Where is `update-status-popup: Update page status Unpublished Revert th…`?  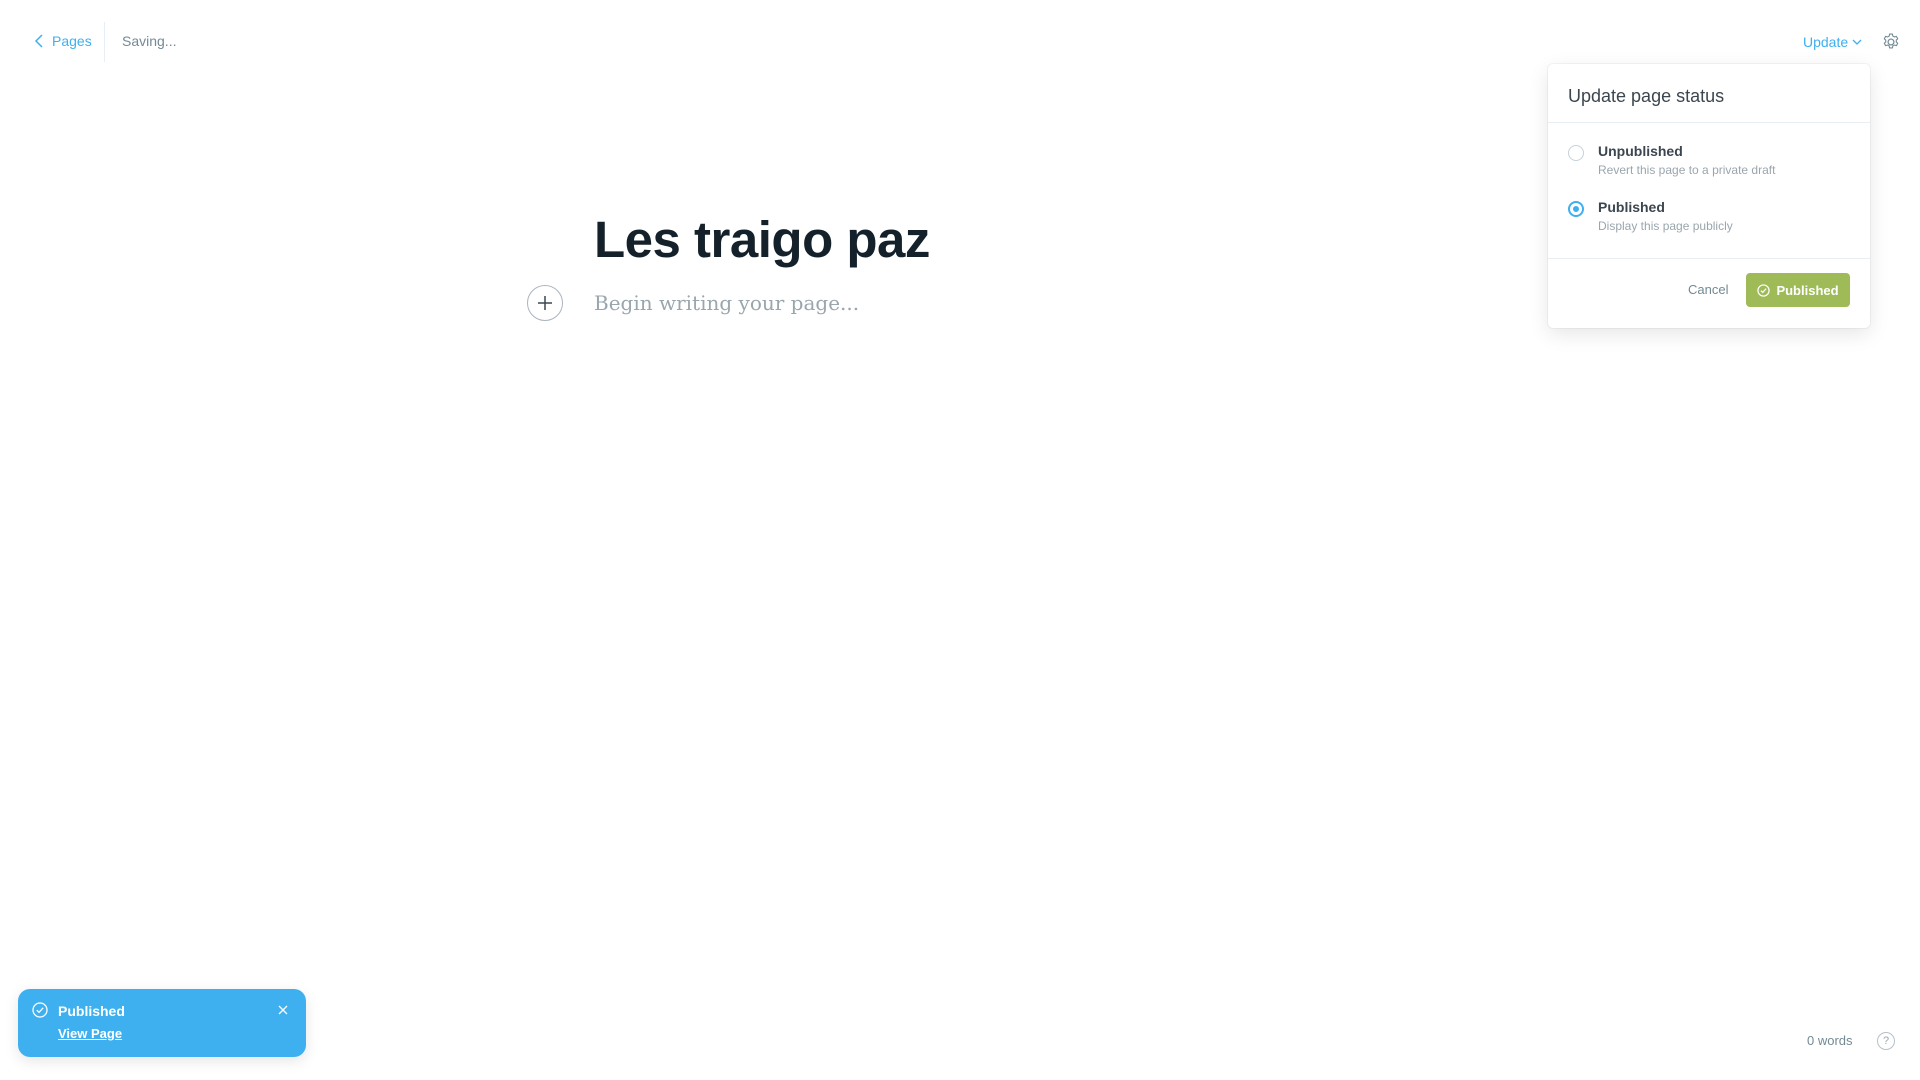 update-status-popup: Update page status Unpublished Revert th… is located at coordinates (1709, 196).